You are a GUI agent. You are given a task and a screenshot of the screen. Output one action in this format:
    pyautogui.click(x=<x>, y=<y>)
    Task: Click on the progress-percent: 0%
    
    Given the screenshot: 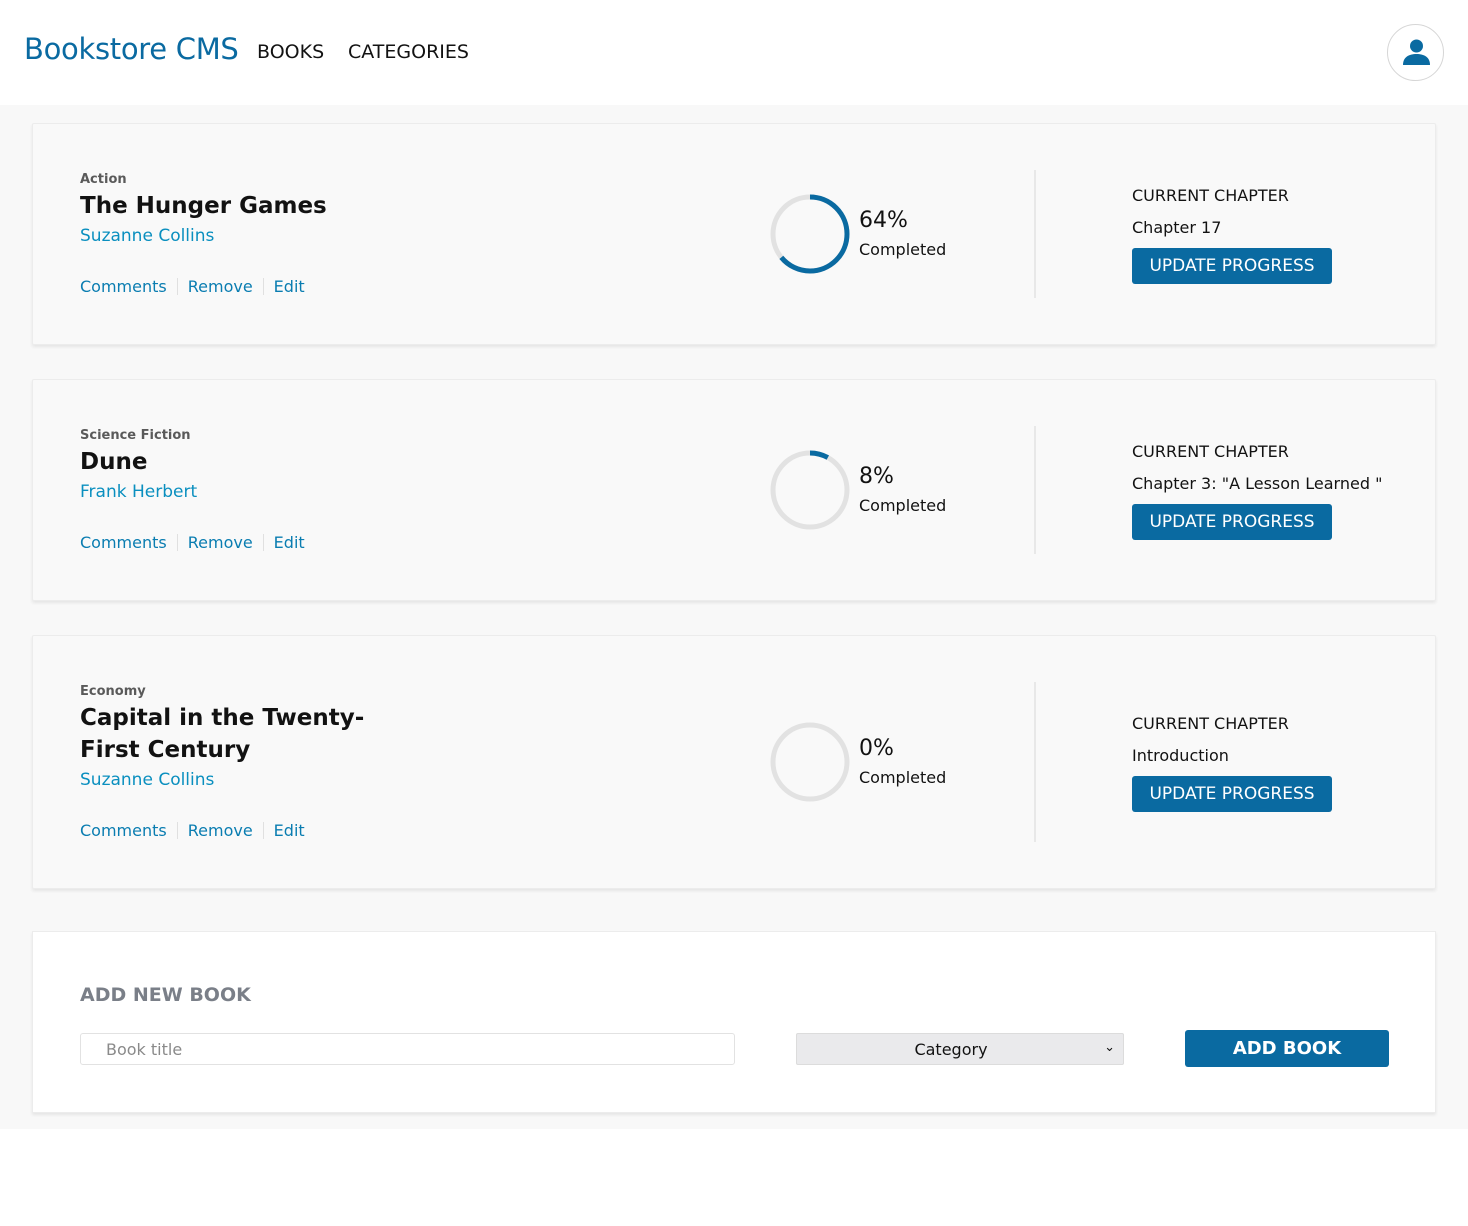 What is the action you would take?
    pyautogui.click(x=876, y=748)
    